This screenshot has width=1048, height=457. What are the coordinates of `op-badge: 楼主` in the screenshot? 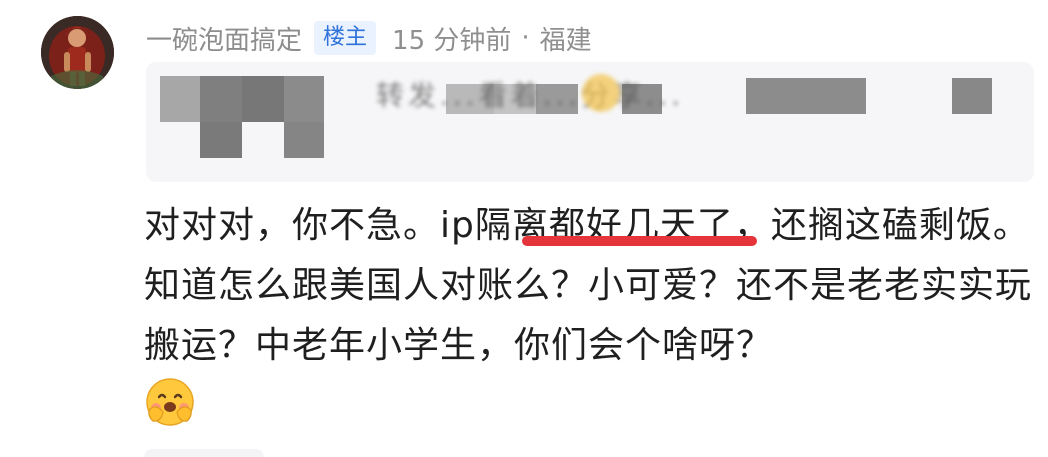 It's located at (345, 38).